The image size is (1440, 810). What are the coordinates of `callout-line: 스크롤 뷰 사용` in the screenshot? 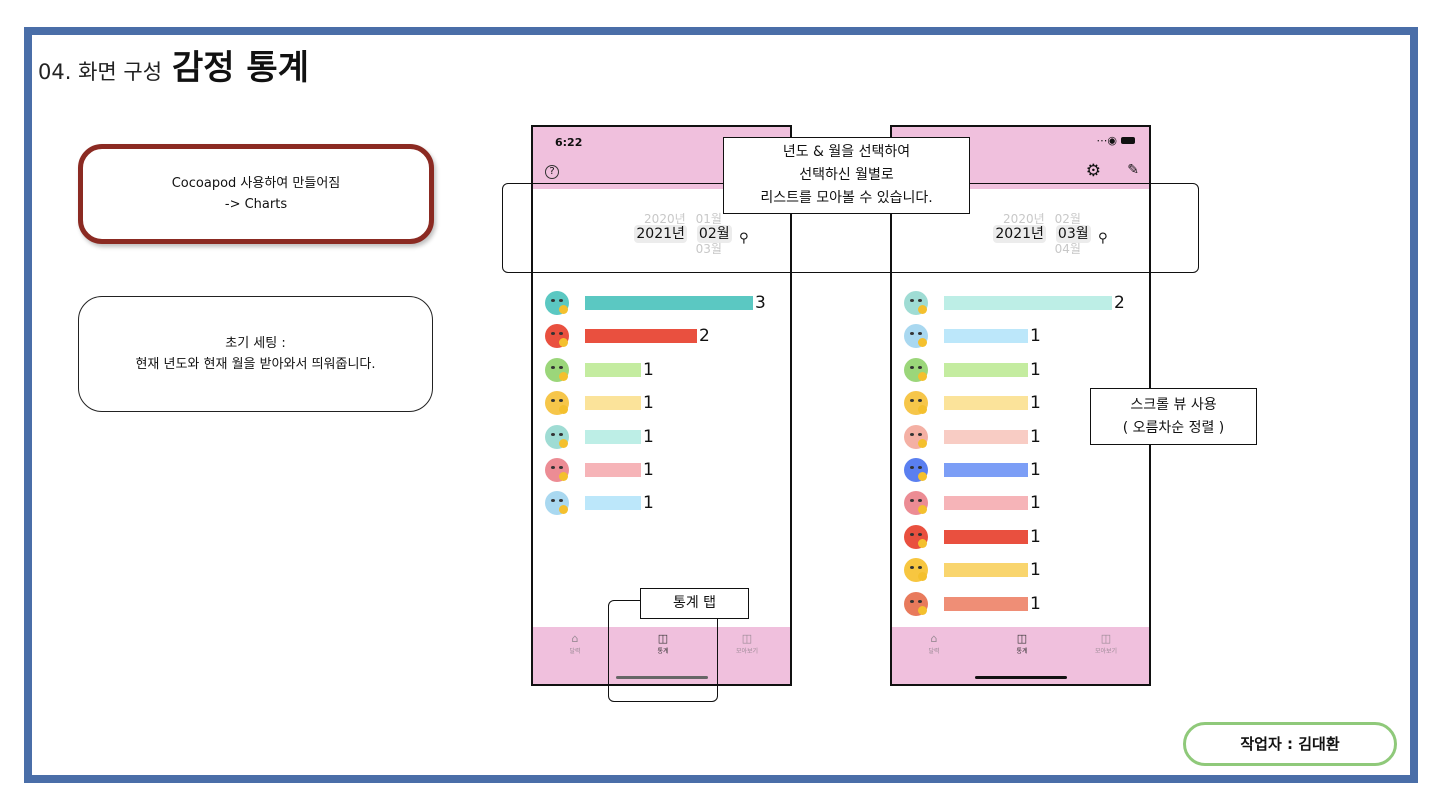 It's located at (1173, 404).